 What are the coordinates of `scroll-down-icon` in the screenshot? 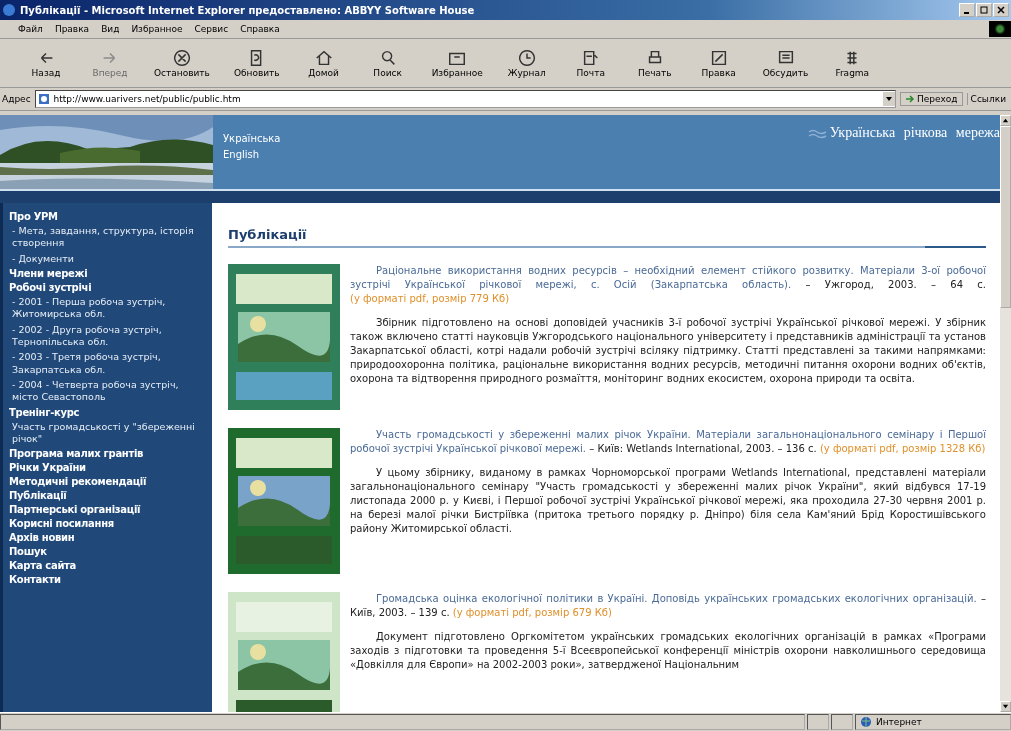 It's located at (1005, 706).